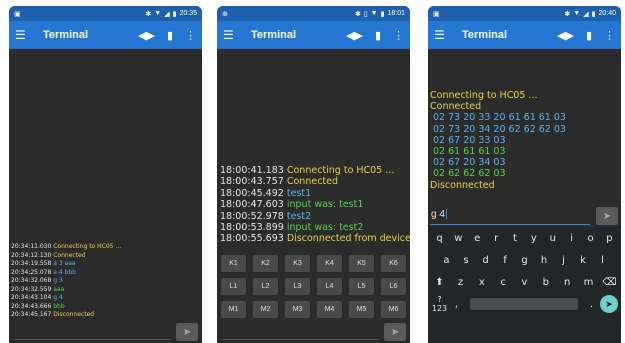 The width and height of the screenshot is (625, 343). Describe the element at coordinates (503, 282) in the screenshot. I see `key-c: c` at that location.